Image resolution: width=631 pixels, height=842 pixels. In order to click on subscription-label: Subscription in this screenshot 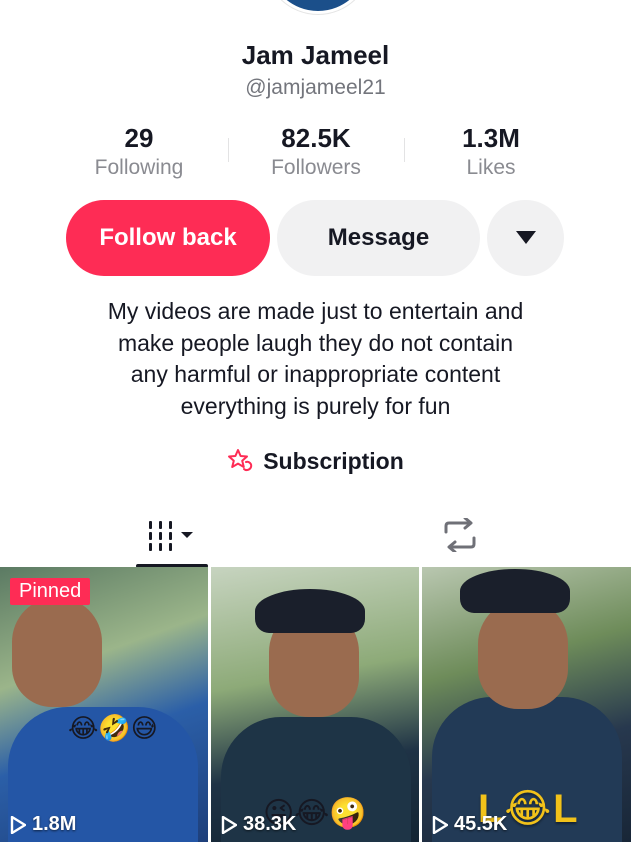, I will do `click(333, 460)`.